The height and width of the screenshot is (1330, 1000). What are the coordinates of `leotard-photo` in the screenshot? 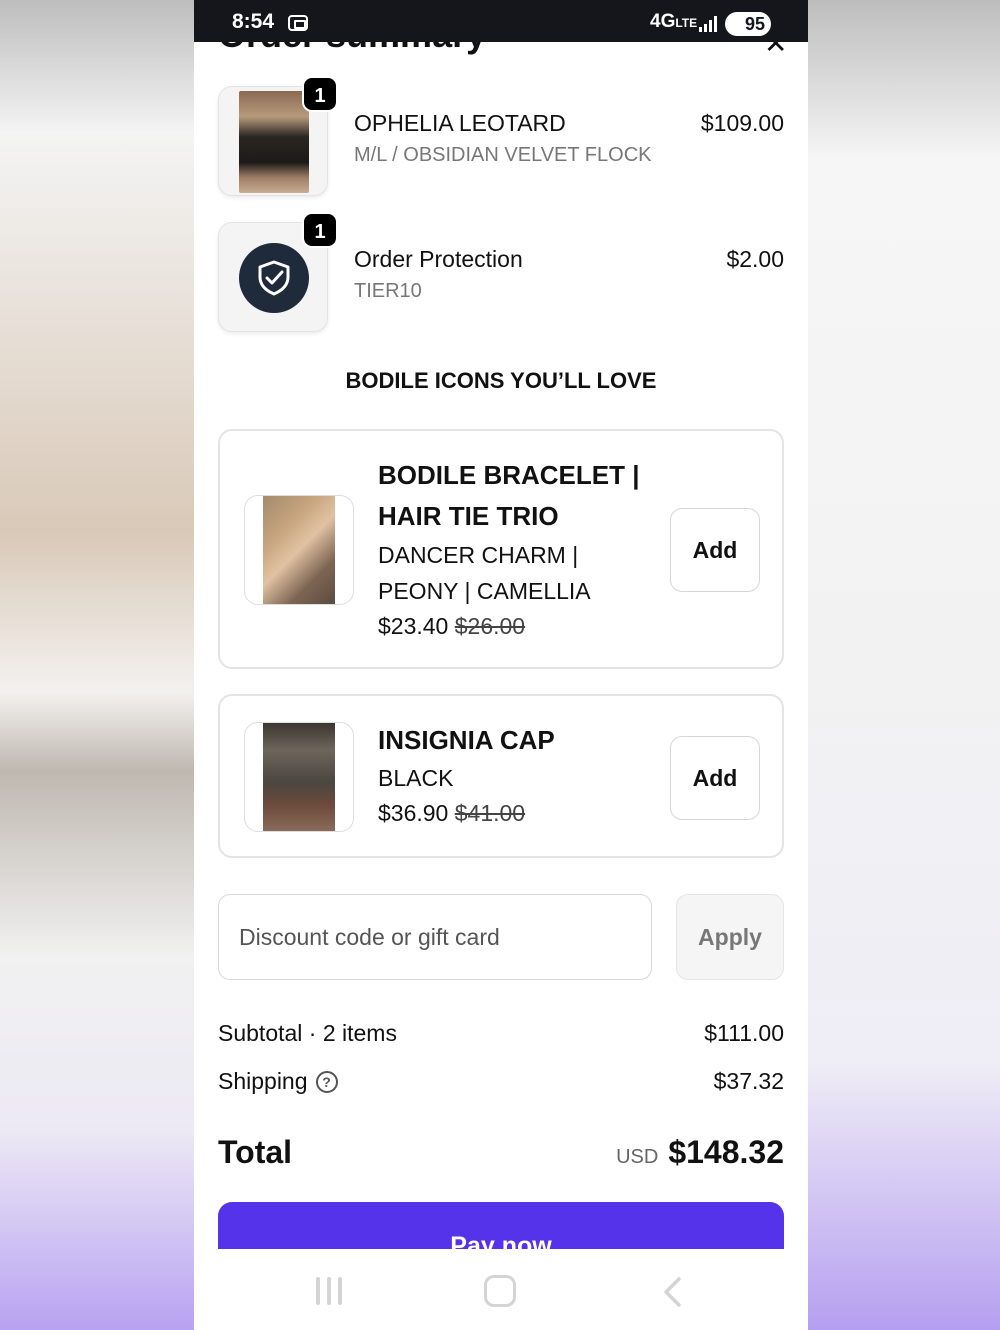 It's located at (274, 142).